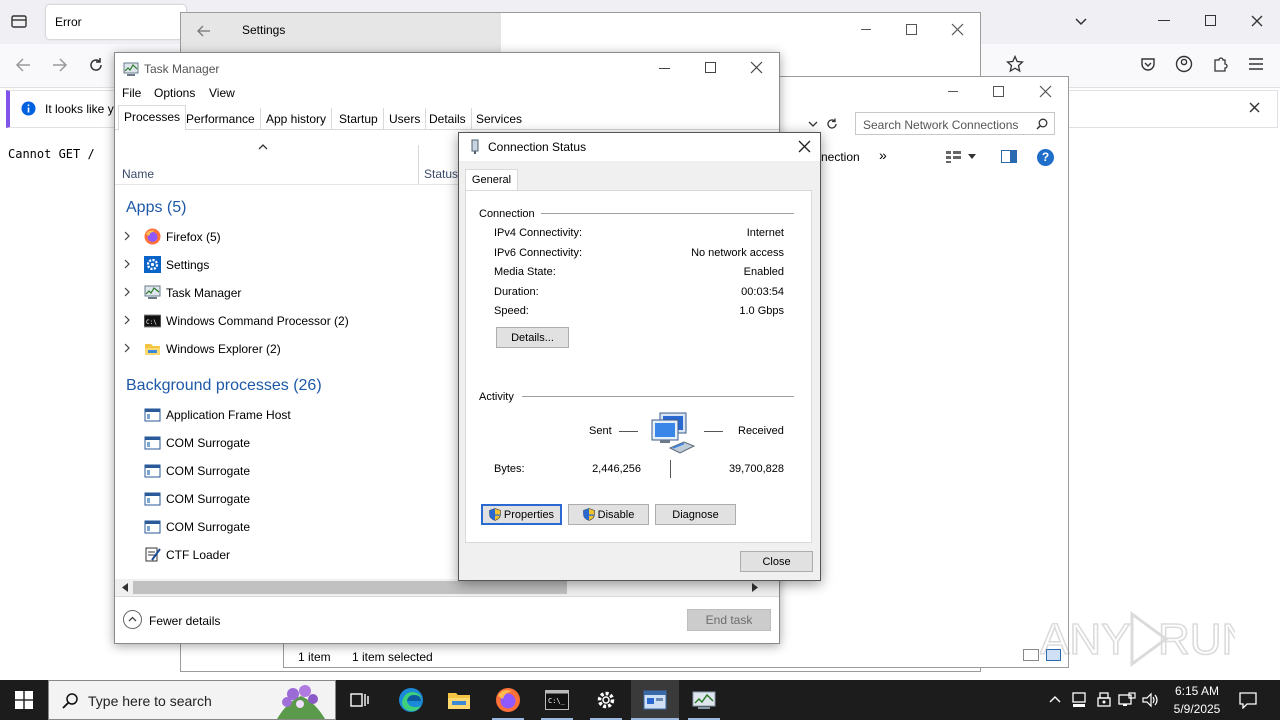 This screenshot has height=720, width=1280. Describe the element at coordinates (1015, 64) in the screenshot. I see `bookmark-star-icon` at that location.